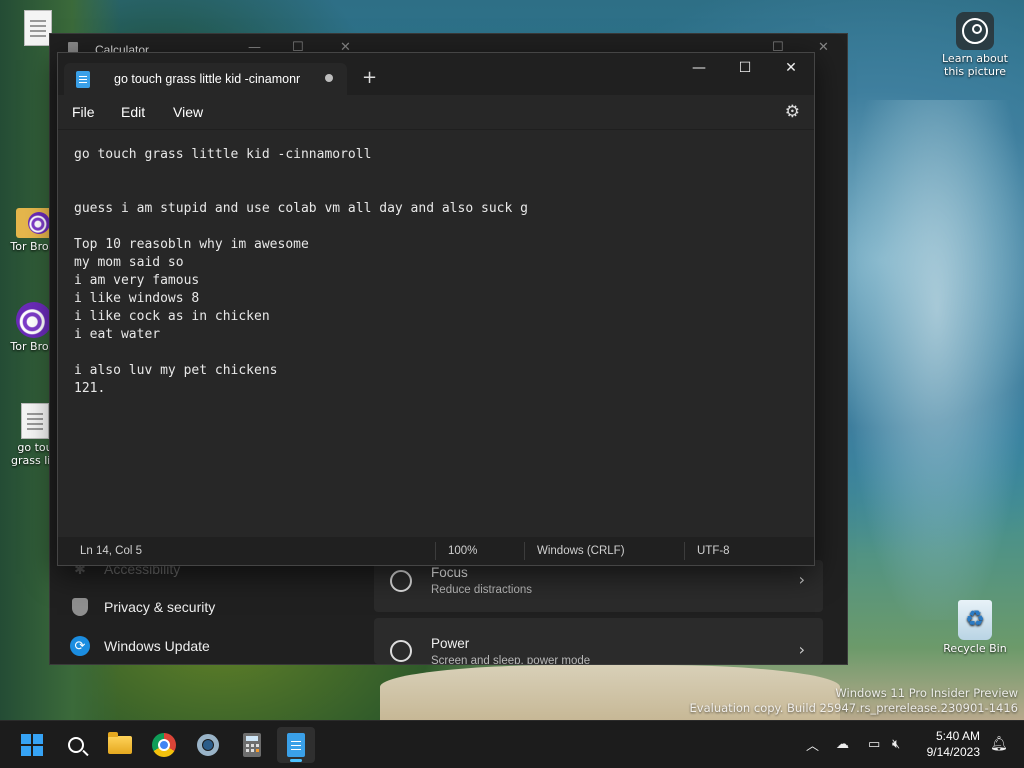 The height and width of the screenshot is (768, 1024). I want to click on settings-nav-label: Windows Update, so click(157, 646).